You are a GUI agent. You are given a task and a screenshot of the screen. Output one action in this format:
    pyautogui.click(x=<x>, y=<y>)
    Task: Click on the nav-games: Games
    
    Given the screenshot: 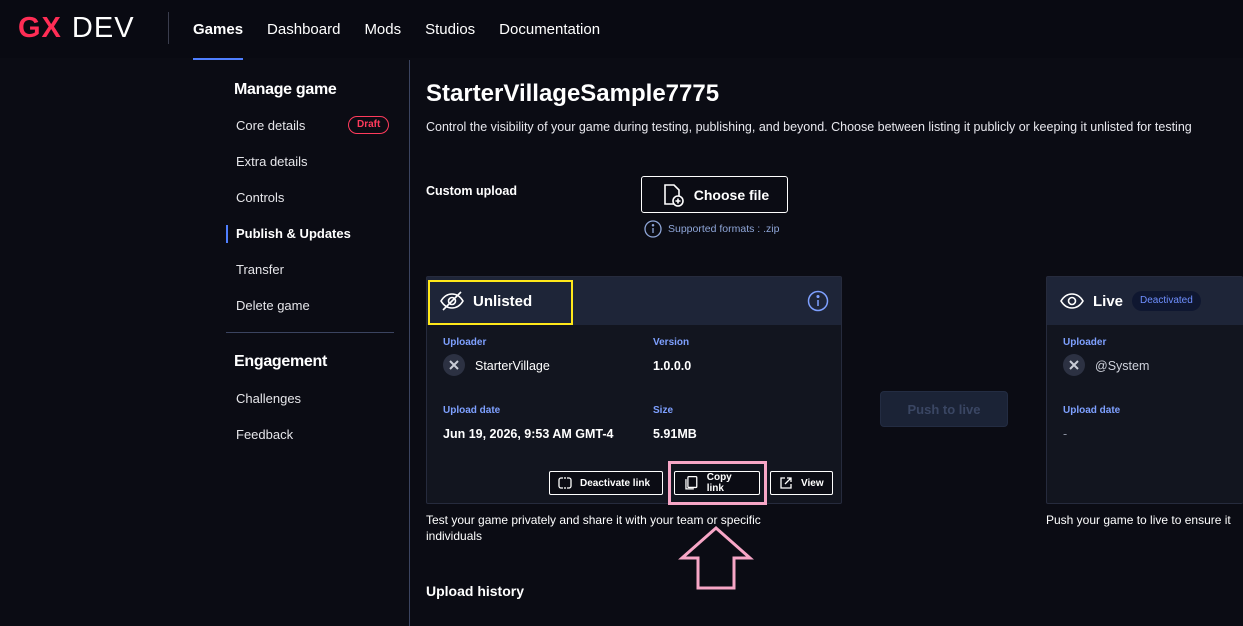 What is the action you would take?
    pyautogui.click(x=218, y=30)
    